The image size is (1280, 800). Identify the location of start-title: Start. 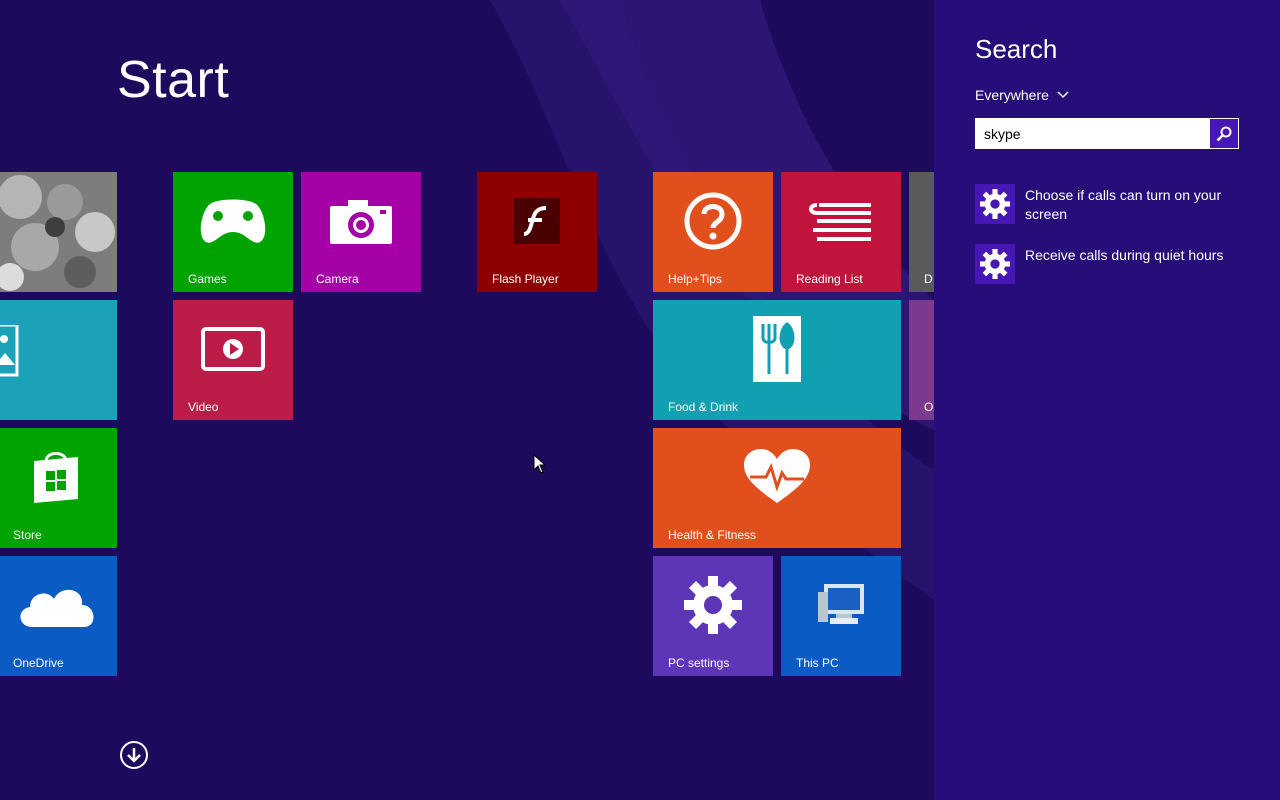
(173, 80).